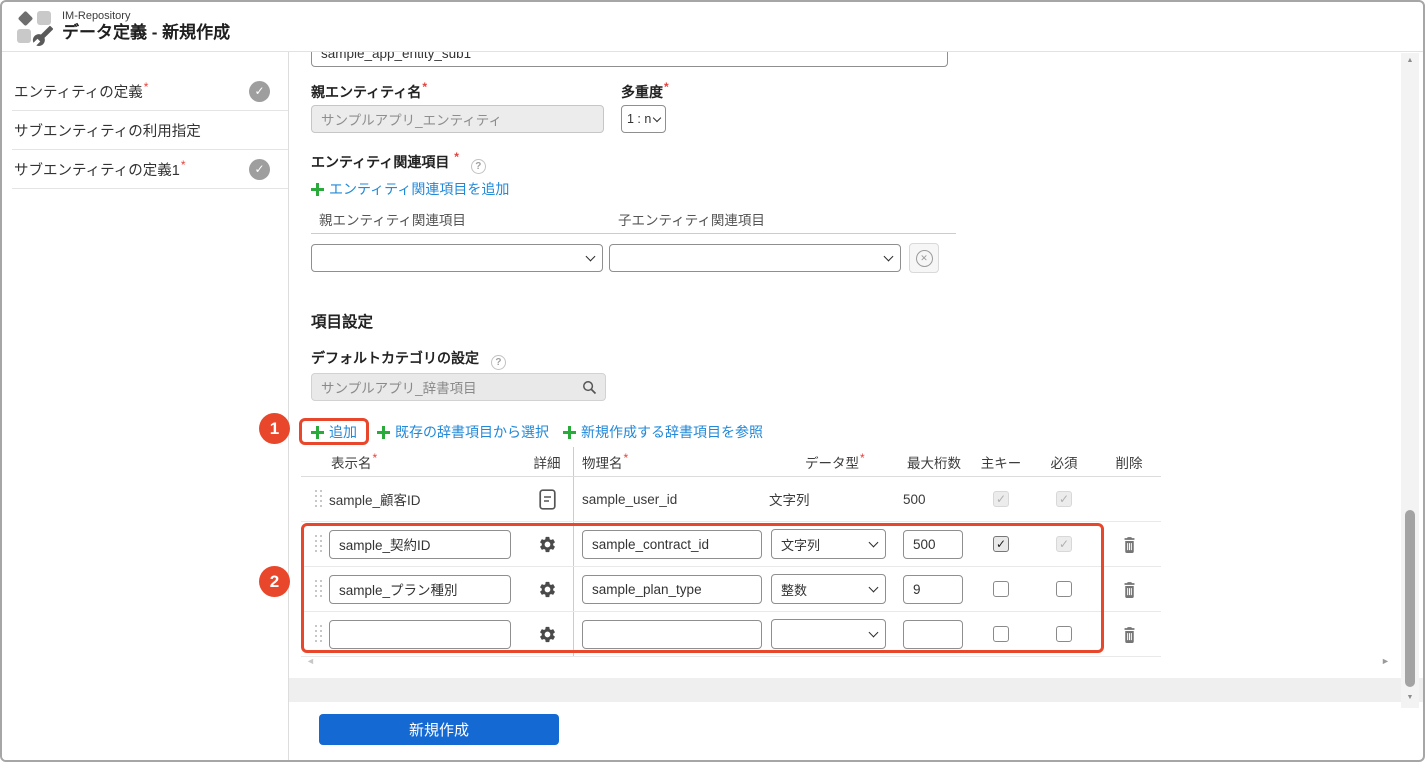  Describe the element at coordinates (547, 499) in the screenshot. I see `document-icon` at that location.